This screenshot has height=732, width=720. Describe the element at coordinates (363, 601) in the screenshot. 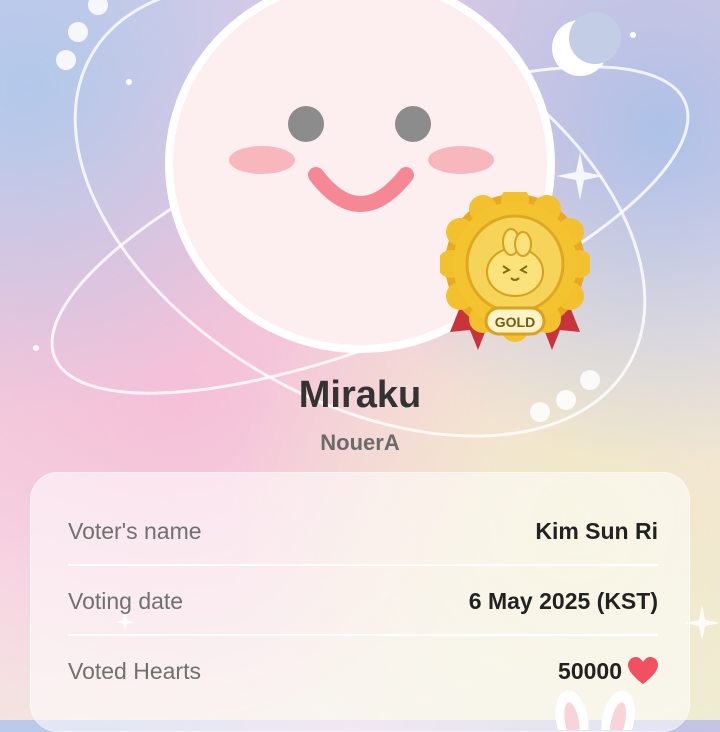

I see `voting-date-row: Voting date 6 May 2025 (KST)` at that location.